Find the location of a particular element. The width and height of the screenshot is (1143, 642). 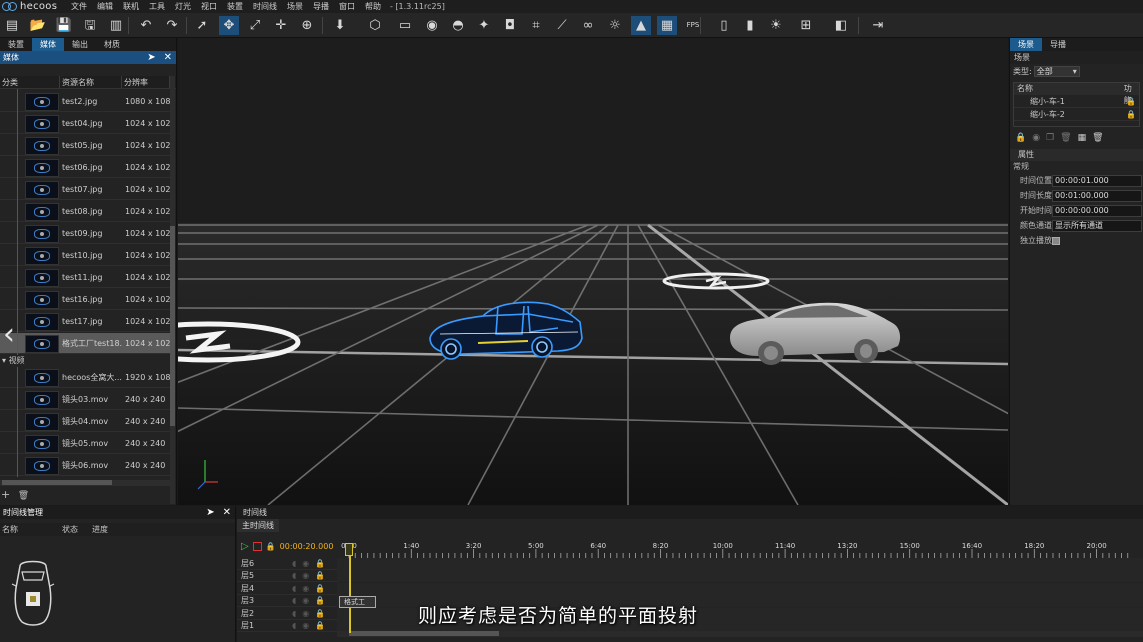

media-list-hscrollbar is located at coordinates (85, 483).